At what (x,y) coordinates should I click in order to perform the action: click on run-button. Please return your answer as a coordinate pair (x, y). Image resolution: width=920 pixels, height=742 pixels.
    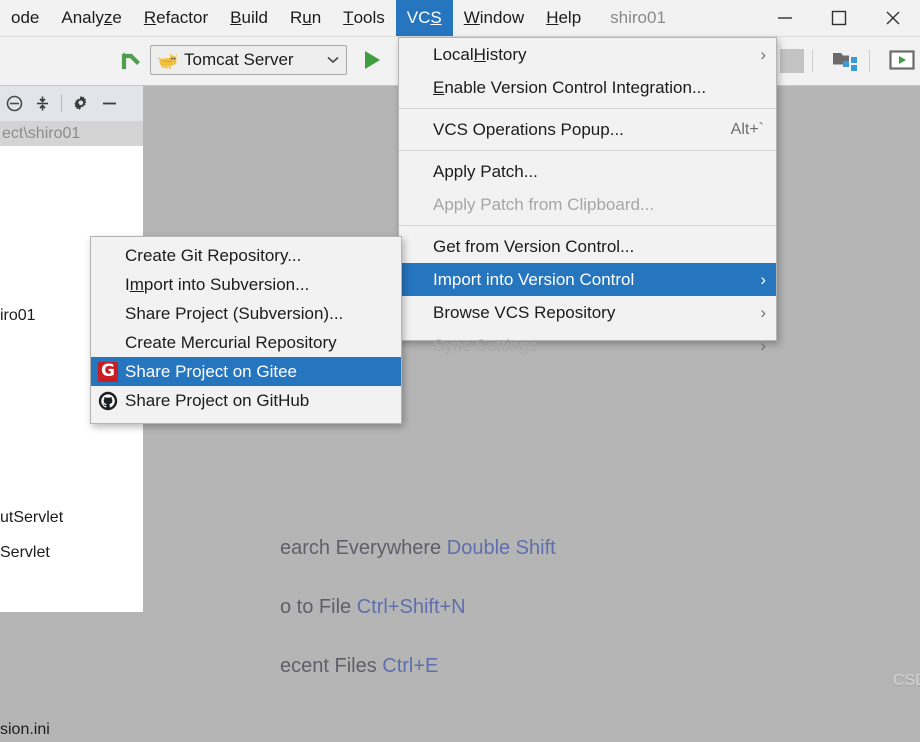
    Looking at the image, I should click on (372, 60).